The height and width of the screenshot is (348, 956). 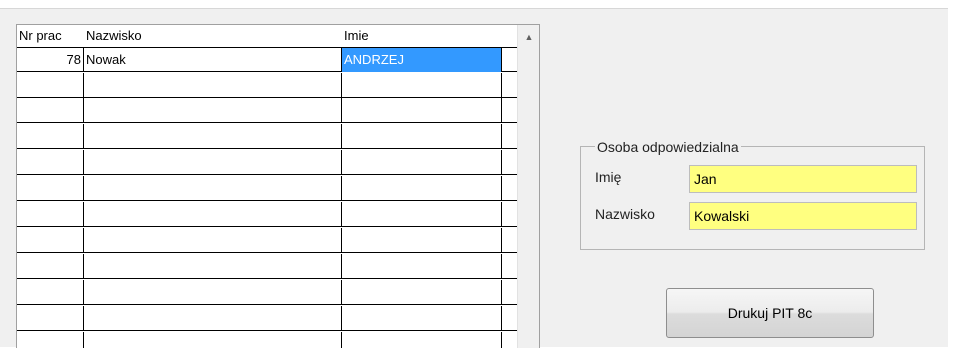 What do you see at coordinates (213, 60) in the screenshot?
I see `cell-nazwisko: Nowak` at bounding box center [213, 60].